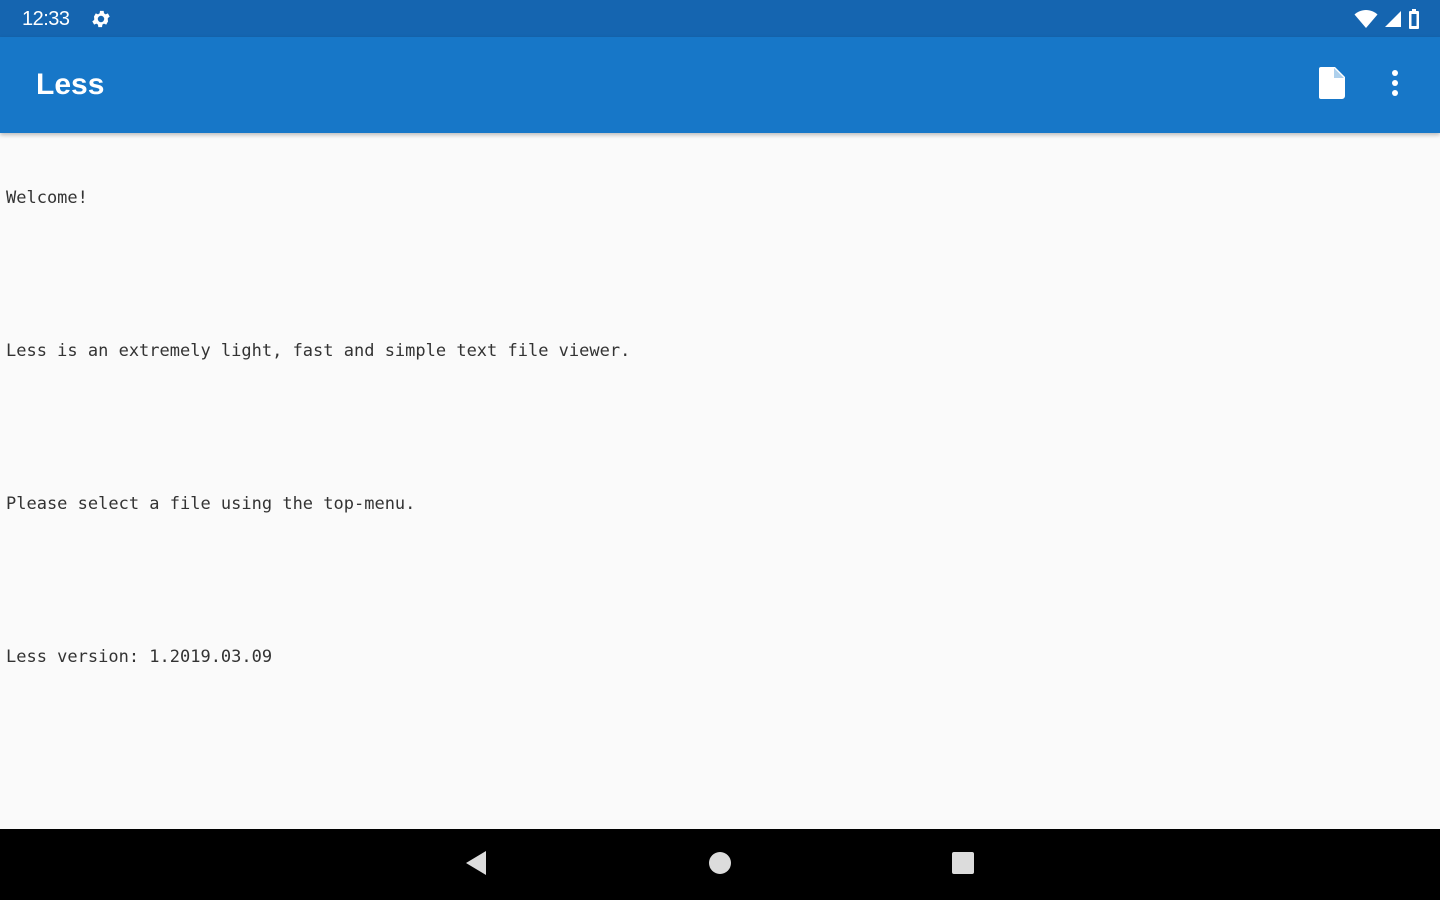  I want to click on text-line: Welcome!, so click(47, 198).